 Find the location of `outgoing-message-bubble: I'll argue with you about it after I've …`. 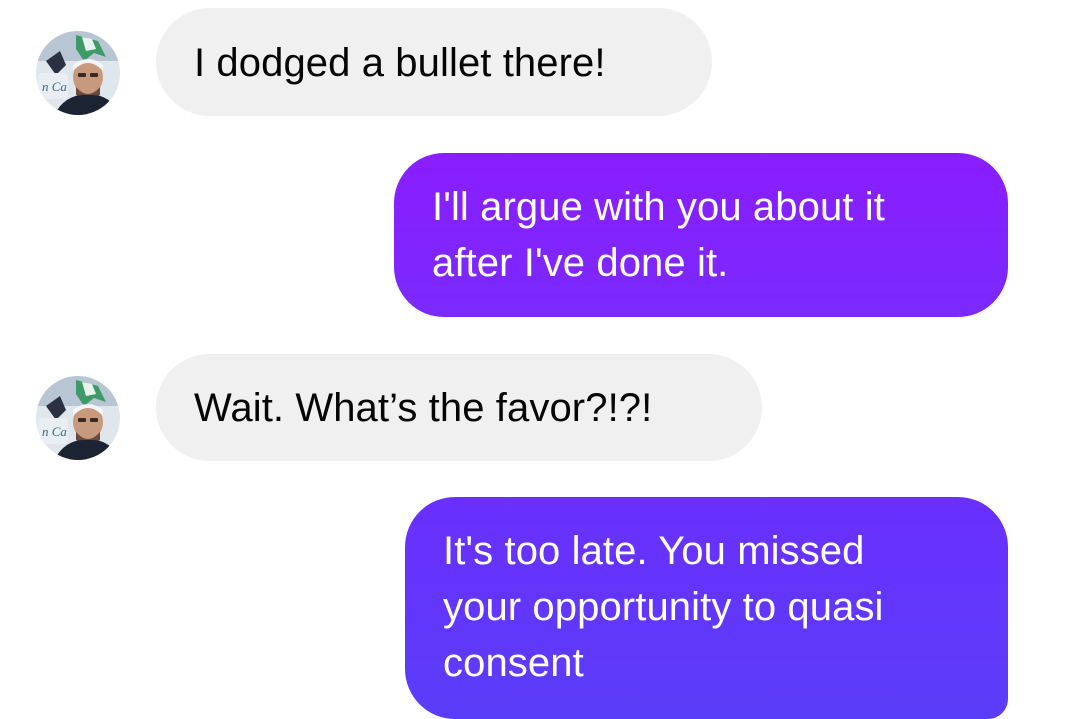

outgoing-message-bubble: I'll argue with you about it after I've … is located at coordinates (701, 235).